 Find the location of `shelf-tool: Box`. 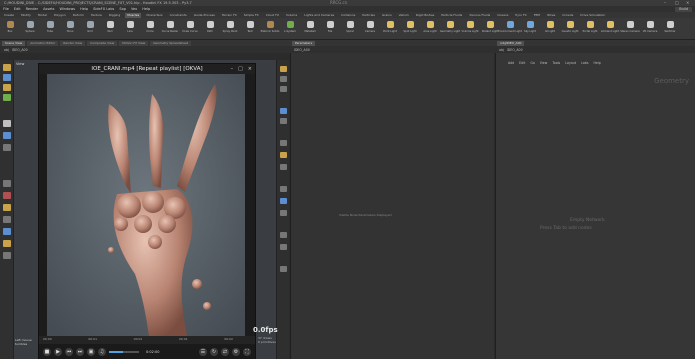

shelf-tool: Box is located at coordinates (10, 29).